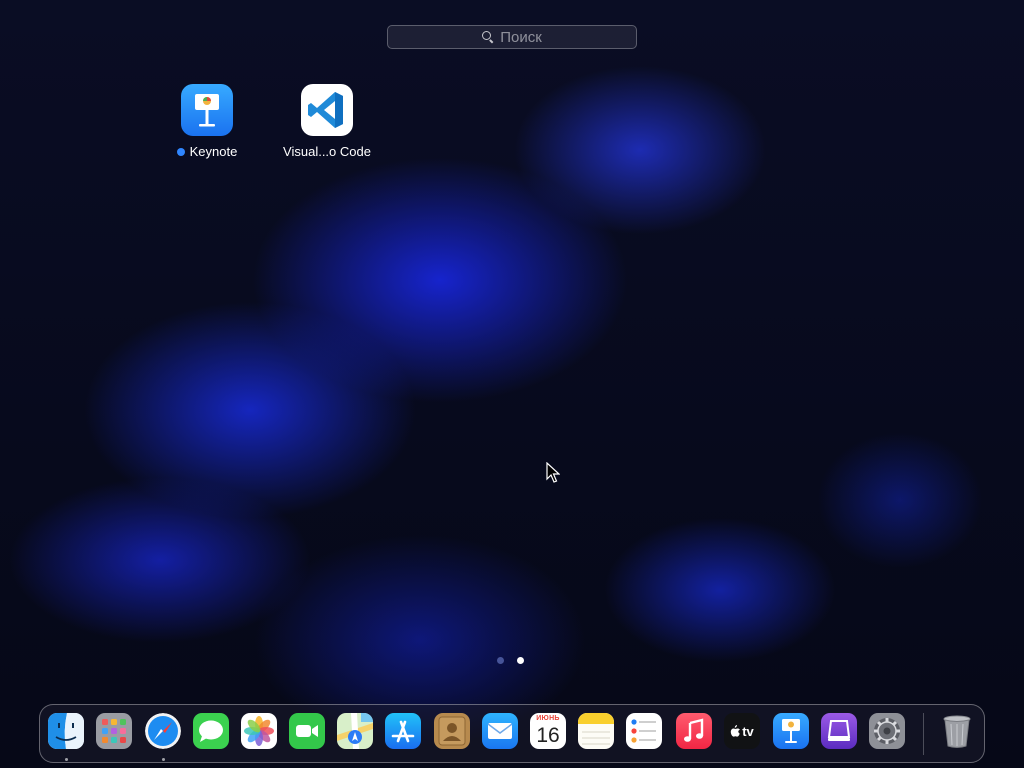 The width and height of the screenshot is (1024, 768). I want to click on apple-logo-icon, so click(736, 731).